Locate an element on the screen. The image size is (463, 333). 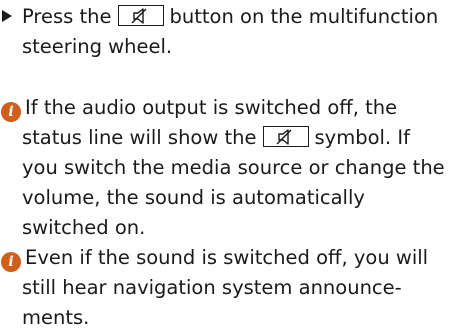
note2-line-3: ments. is located at coordinates (56, 317).